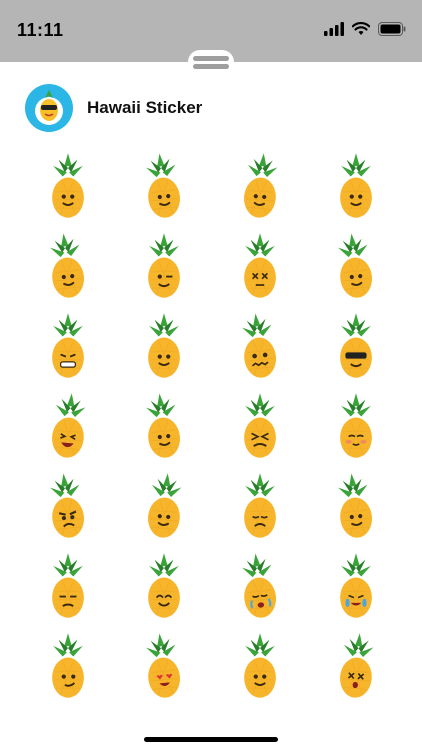  I want to click on pineapple-smirk-sticker, so click(68, 666).